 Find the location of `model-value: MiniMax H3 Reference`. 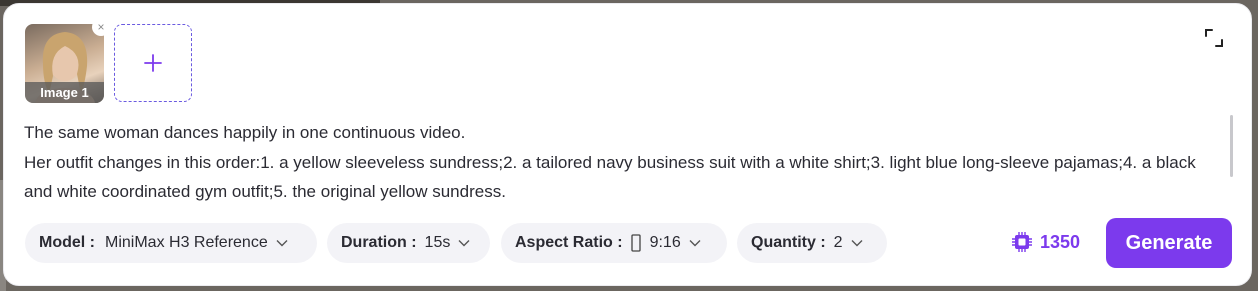

model-value: MiniMax H3 Reference is located at coordinates (186, 242).